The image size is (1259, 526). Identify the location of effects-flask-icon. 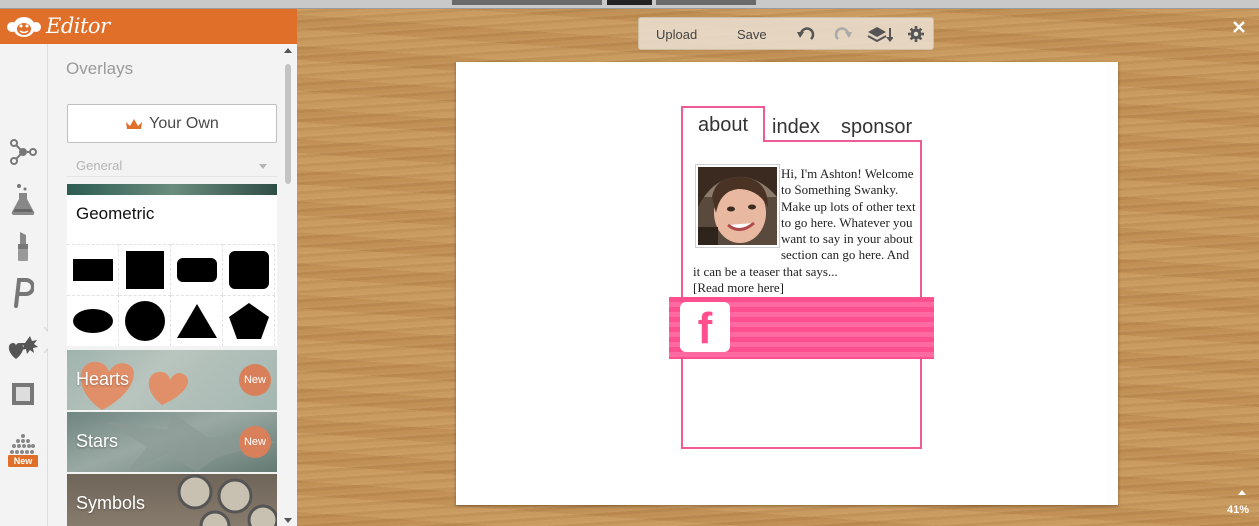
(23, 199).